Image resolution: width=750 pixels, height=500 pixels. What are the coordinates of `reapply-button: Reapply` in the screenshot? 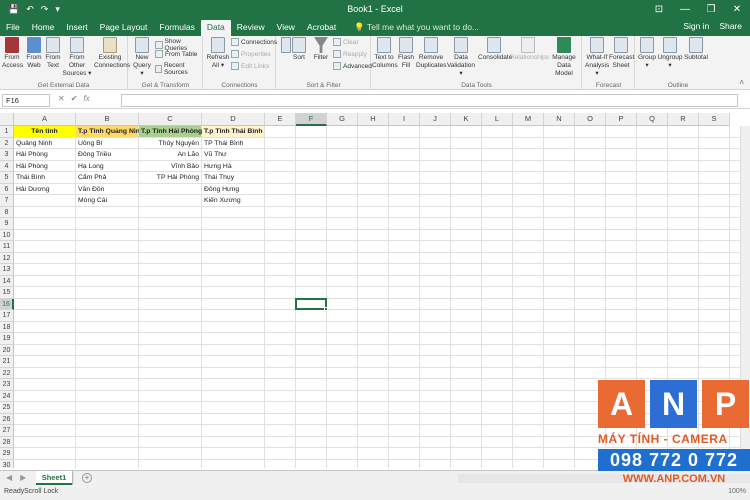 It's located at (350, 54).